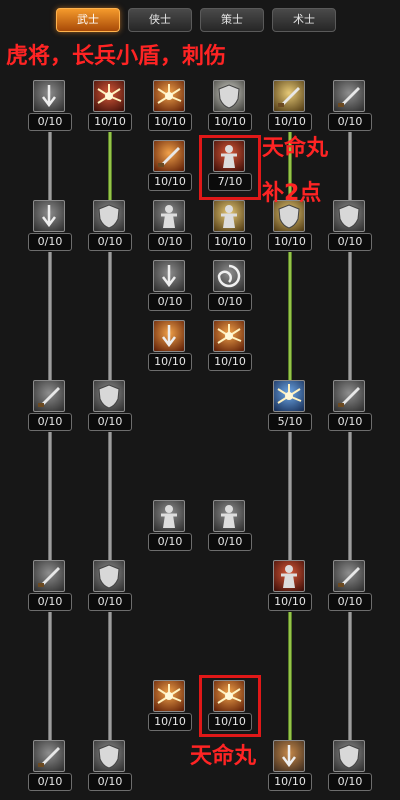 The image size is (400, 800). I want to click on tab-strategist: 策士, so click(232, 20).